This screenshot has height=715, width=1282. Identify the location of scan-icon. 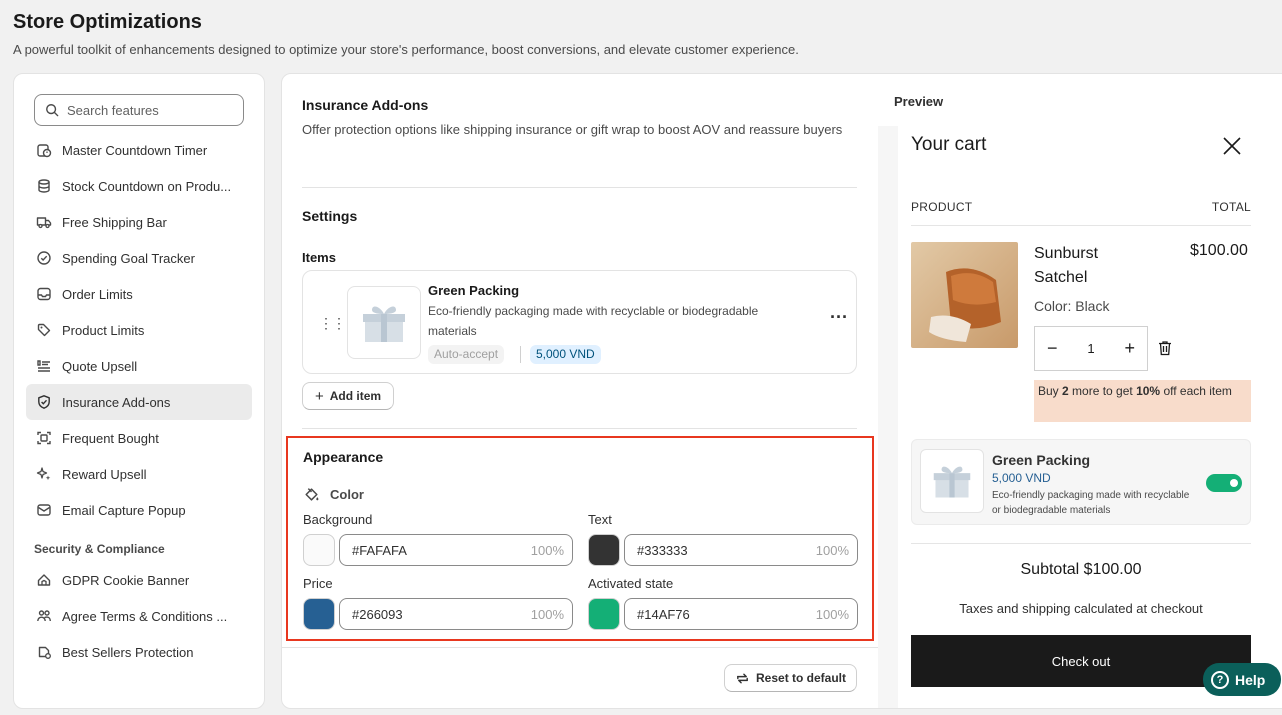
(44, 438).